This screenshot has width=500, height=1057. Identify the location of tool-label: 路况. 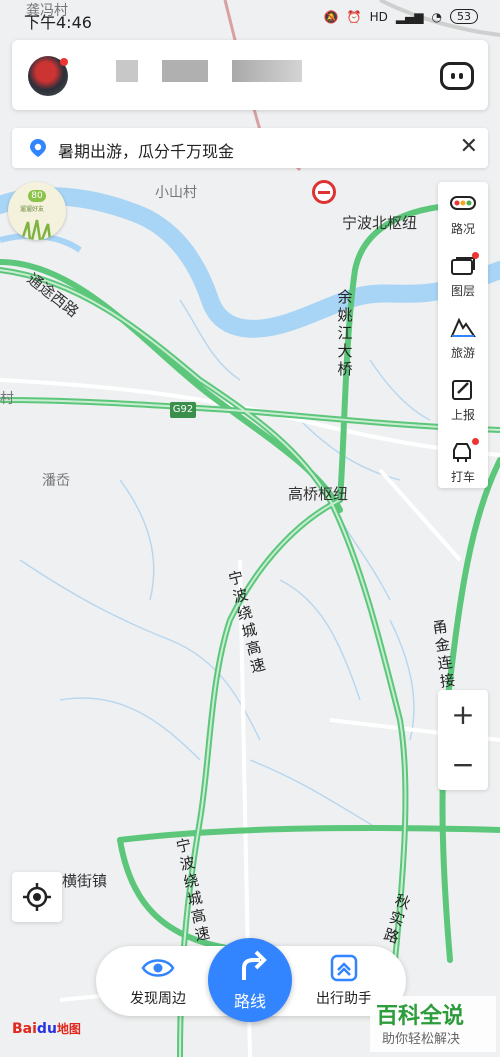
(462, 229).